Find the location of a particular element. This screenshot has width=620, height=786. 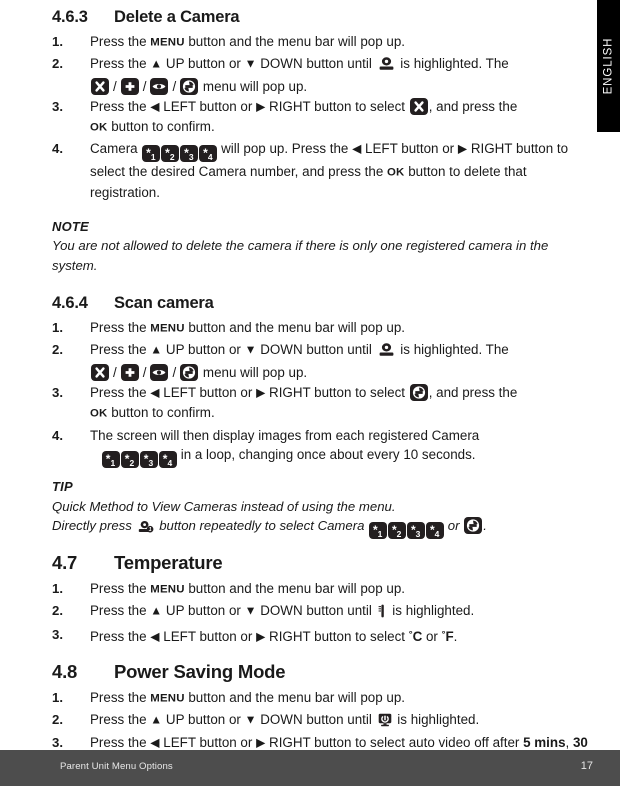

tip-title: TIP is located at coordinates (62, 487).